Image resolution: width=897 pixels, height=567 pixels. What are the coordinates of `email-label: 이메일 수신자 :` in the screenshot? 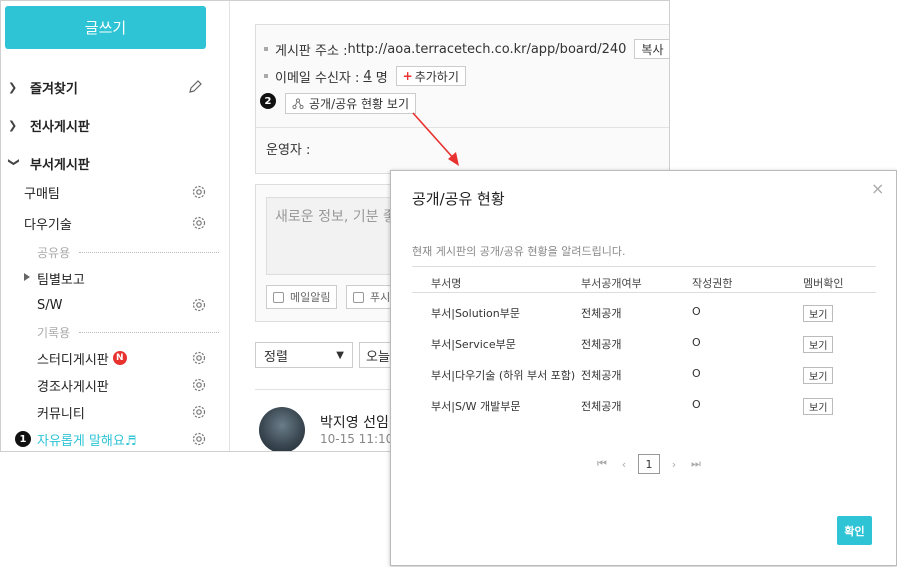 It's located at (317, 78).